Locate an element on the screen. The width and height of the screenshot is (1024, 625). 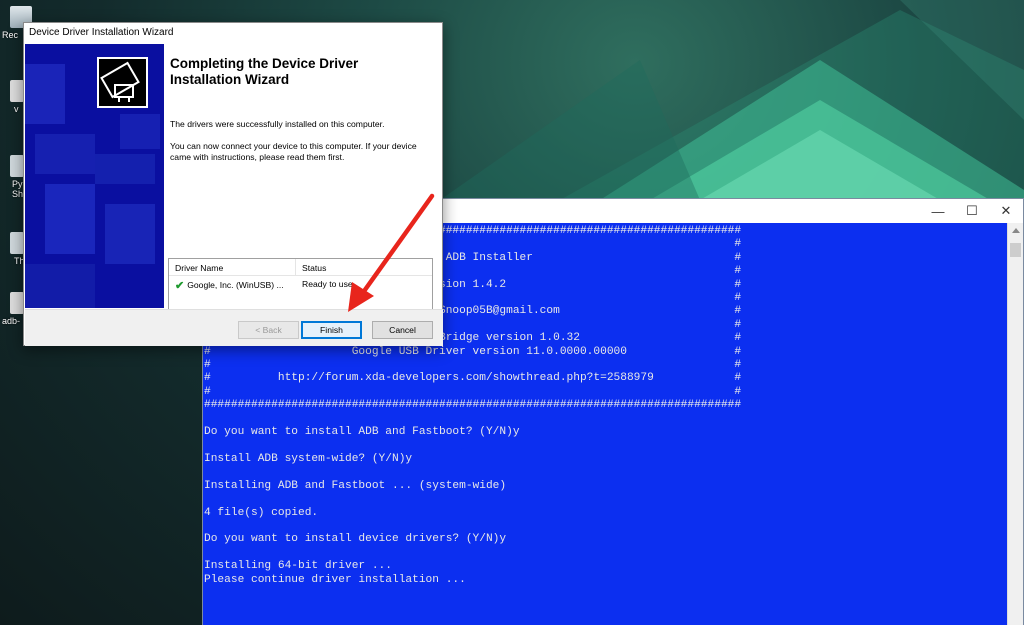
scroll-up-icon is located at coordinates (1015, 230).